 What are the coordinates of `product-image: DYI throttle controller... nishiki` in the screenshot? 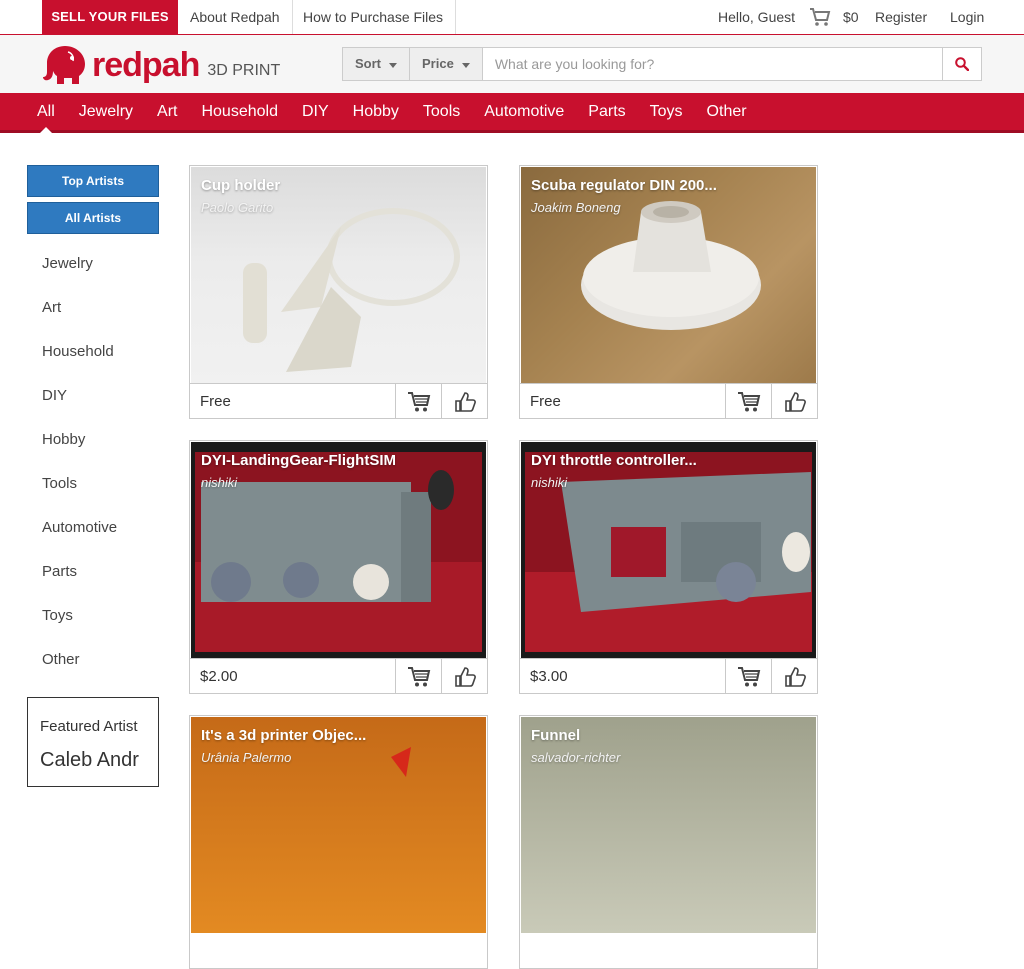 It's located at (668, 550).